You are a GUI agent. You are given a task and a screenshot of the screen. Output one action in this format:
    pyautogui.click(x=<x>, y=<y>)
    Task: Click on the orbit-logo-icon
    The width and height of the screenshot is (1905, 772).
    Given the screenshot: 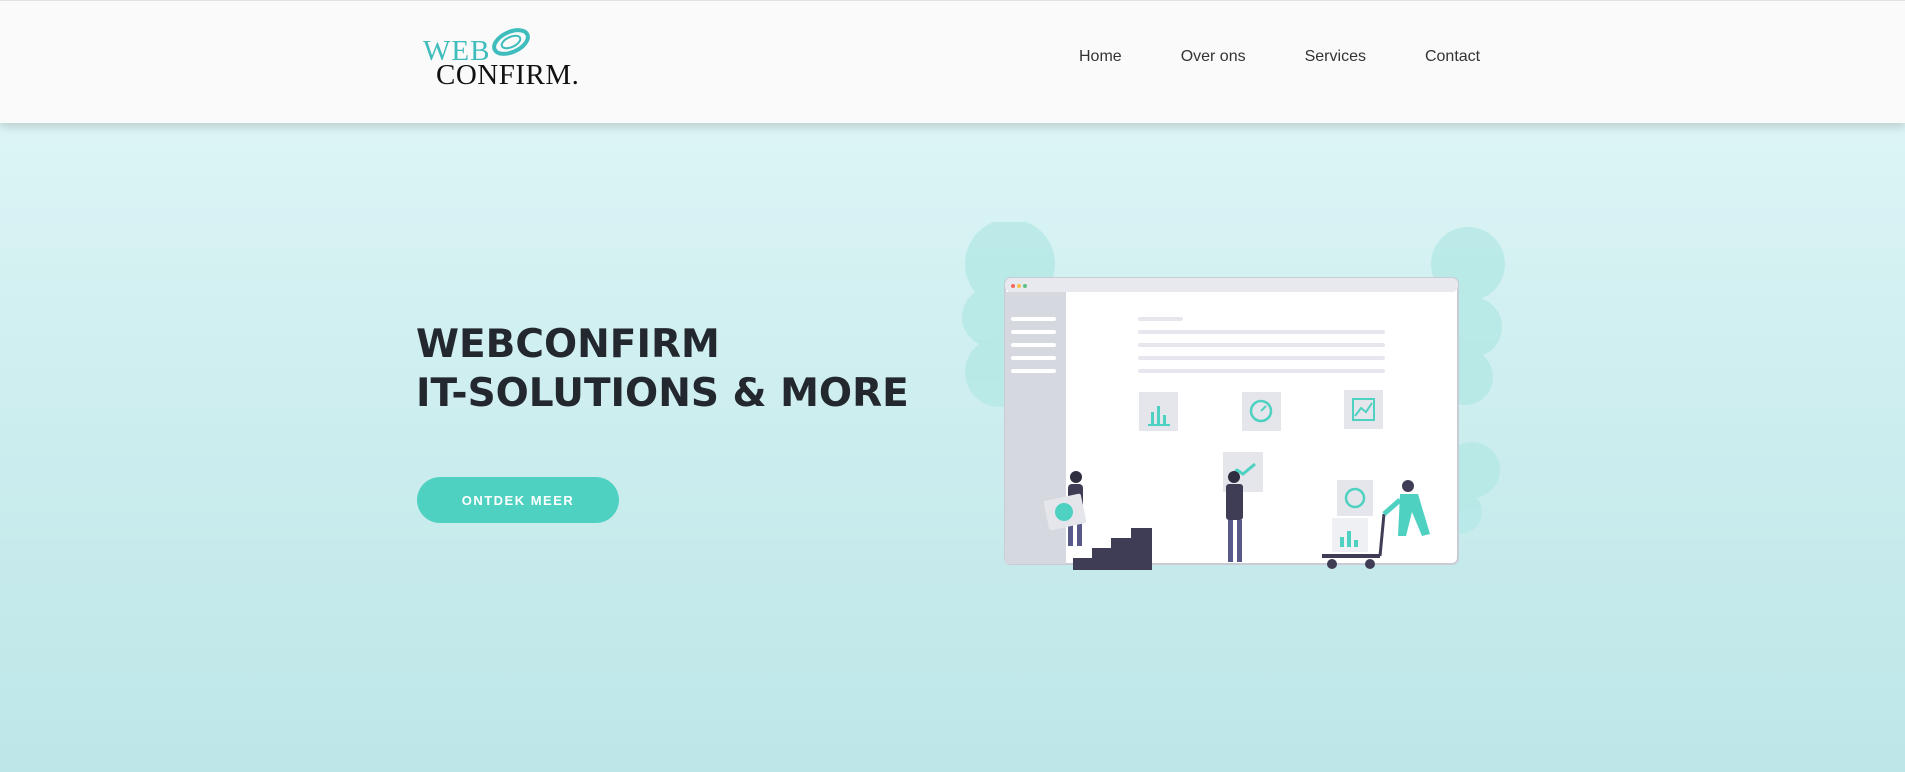 What is the action you would take?
    pyautogui.click(x=511, y=42)
    